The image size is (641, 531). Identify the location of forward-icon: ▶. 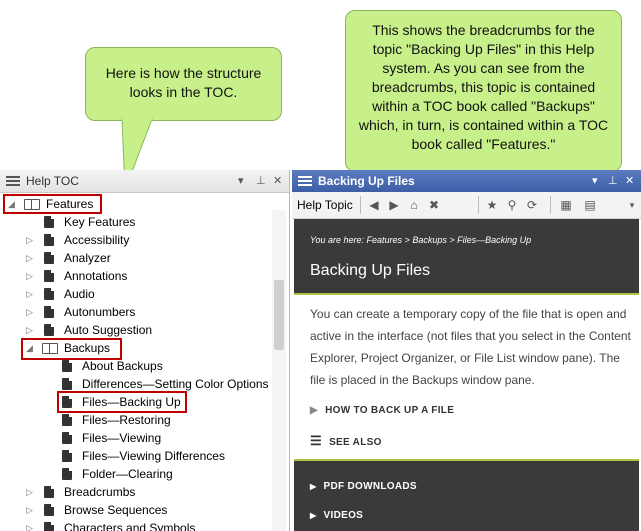
(394, 205).